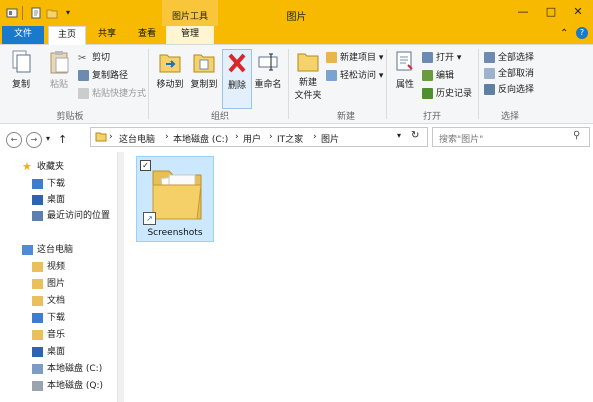 This screenshot has height=402, width=593. Describe the element at coordinates (578, 12) in the screenshot. I see `close-button: ✕` at that location.